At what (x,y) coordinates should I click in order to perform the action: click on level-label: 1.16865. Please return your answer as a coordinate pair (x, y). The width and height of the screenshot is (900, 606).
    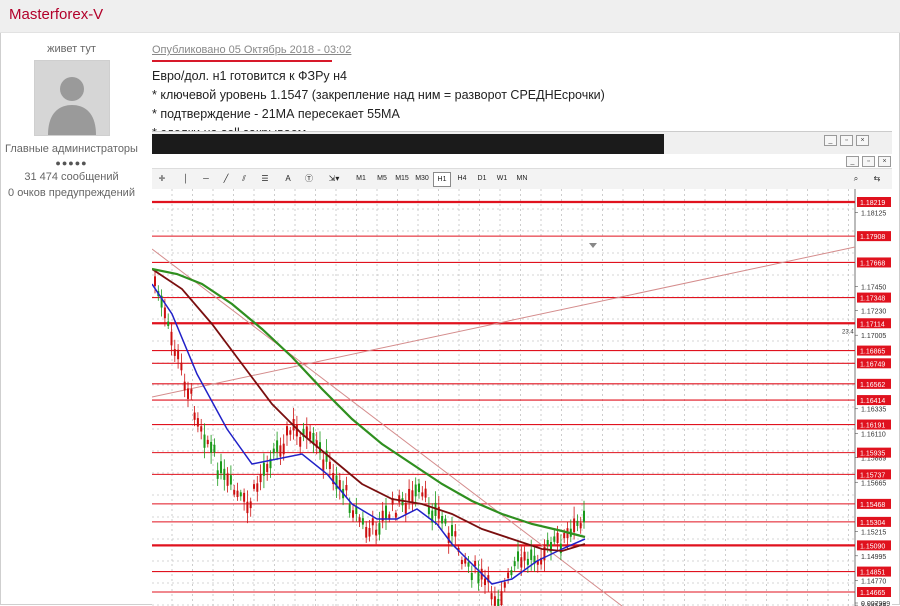
    Looking at the image, I should click on (872, 352).